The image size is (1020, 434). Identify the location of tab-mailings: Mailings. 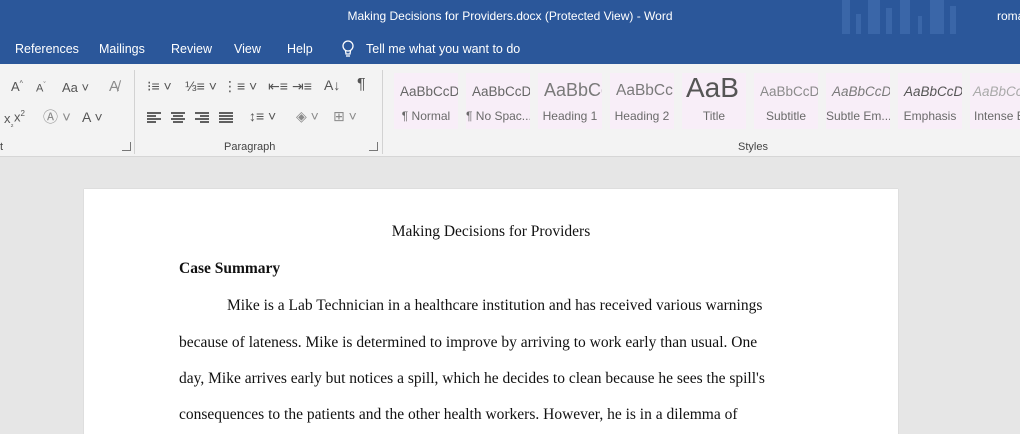
(122, 49).